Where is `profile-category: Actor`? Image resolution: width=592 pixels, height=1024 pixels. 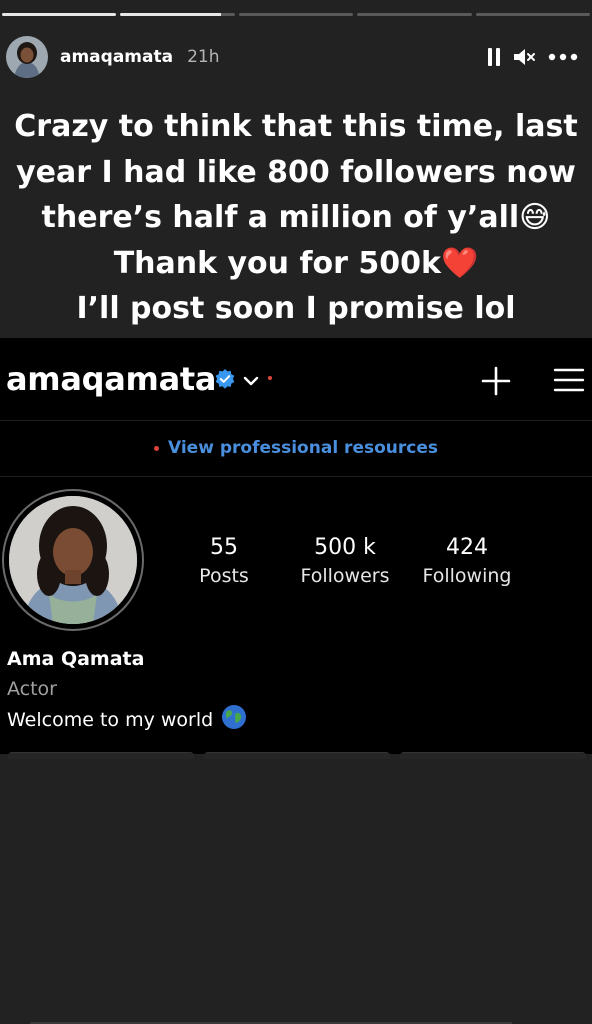 profile-category: Actor is located at coordinates (32, 689).